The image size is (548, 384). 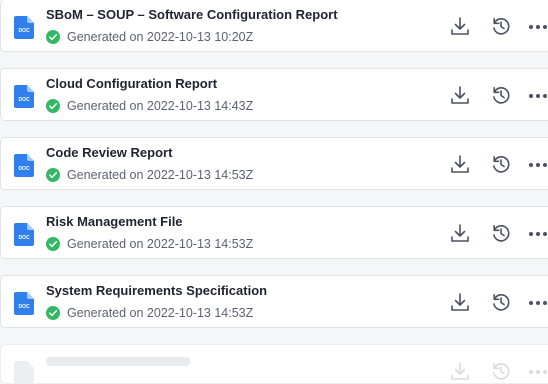 What do you see at coordinates (24, 372) in the screenshot?
I see `doc-placeholder-icon` at bounding box center [24, 372].